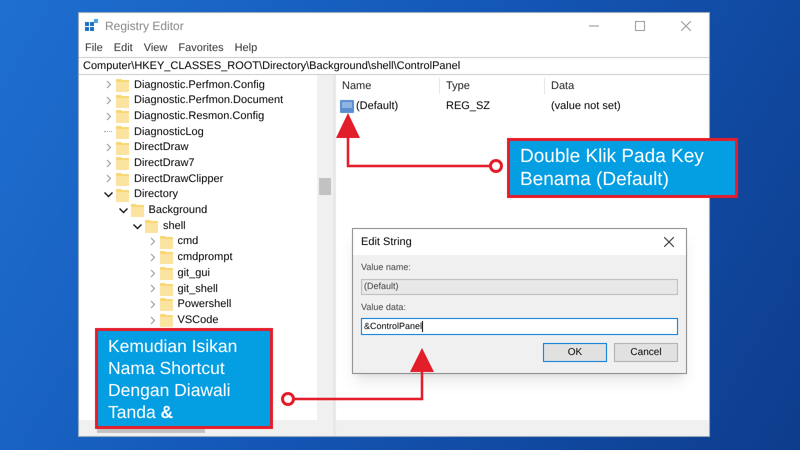  Describe the element at coordinates (246, 48) in the screenshot. I see `menu-item: Help` at that location.